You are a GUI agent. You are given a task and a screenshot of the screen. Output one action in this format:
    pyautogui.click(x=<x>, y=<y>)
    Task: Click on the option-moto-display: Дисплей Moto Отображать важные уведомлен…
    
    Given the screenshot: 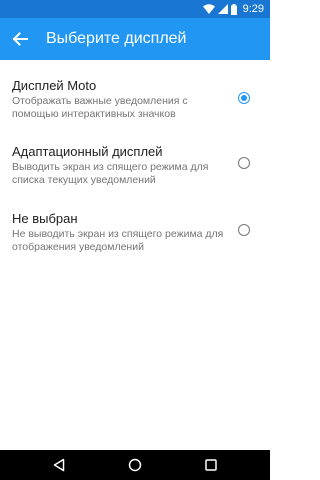 What is the action you would take?
    pyautogui.click(x=135, y=100)
    